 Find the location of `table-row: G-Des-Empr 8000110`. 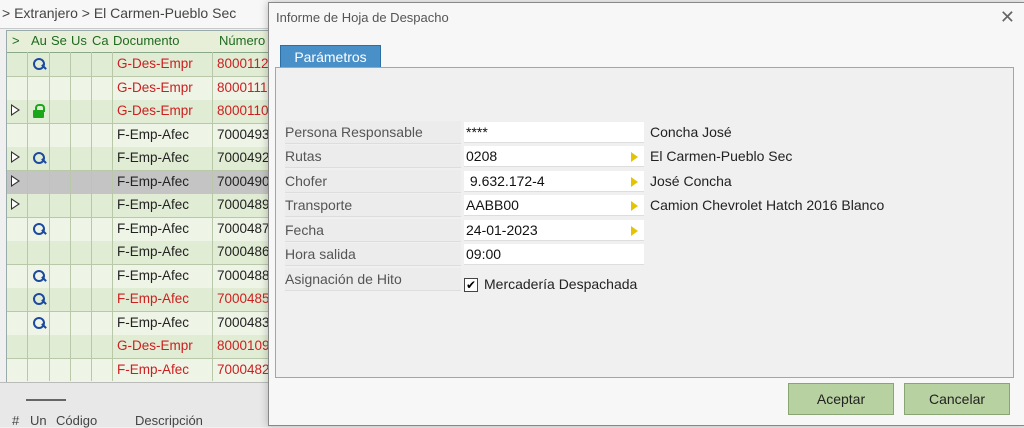

table-row: G-Des-Empr 8000110 is located at coordinates (141, 112).